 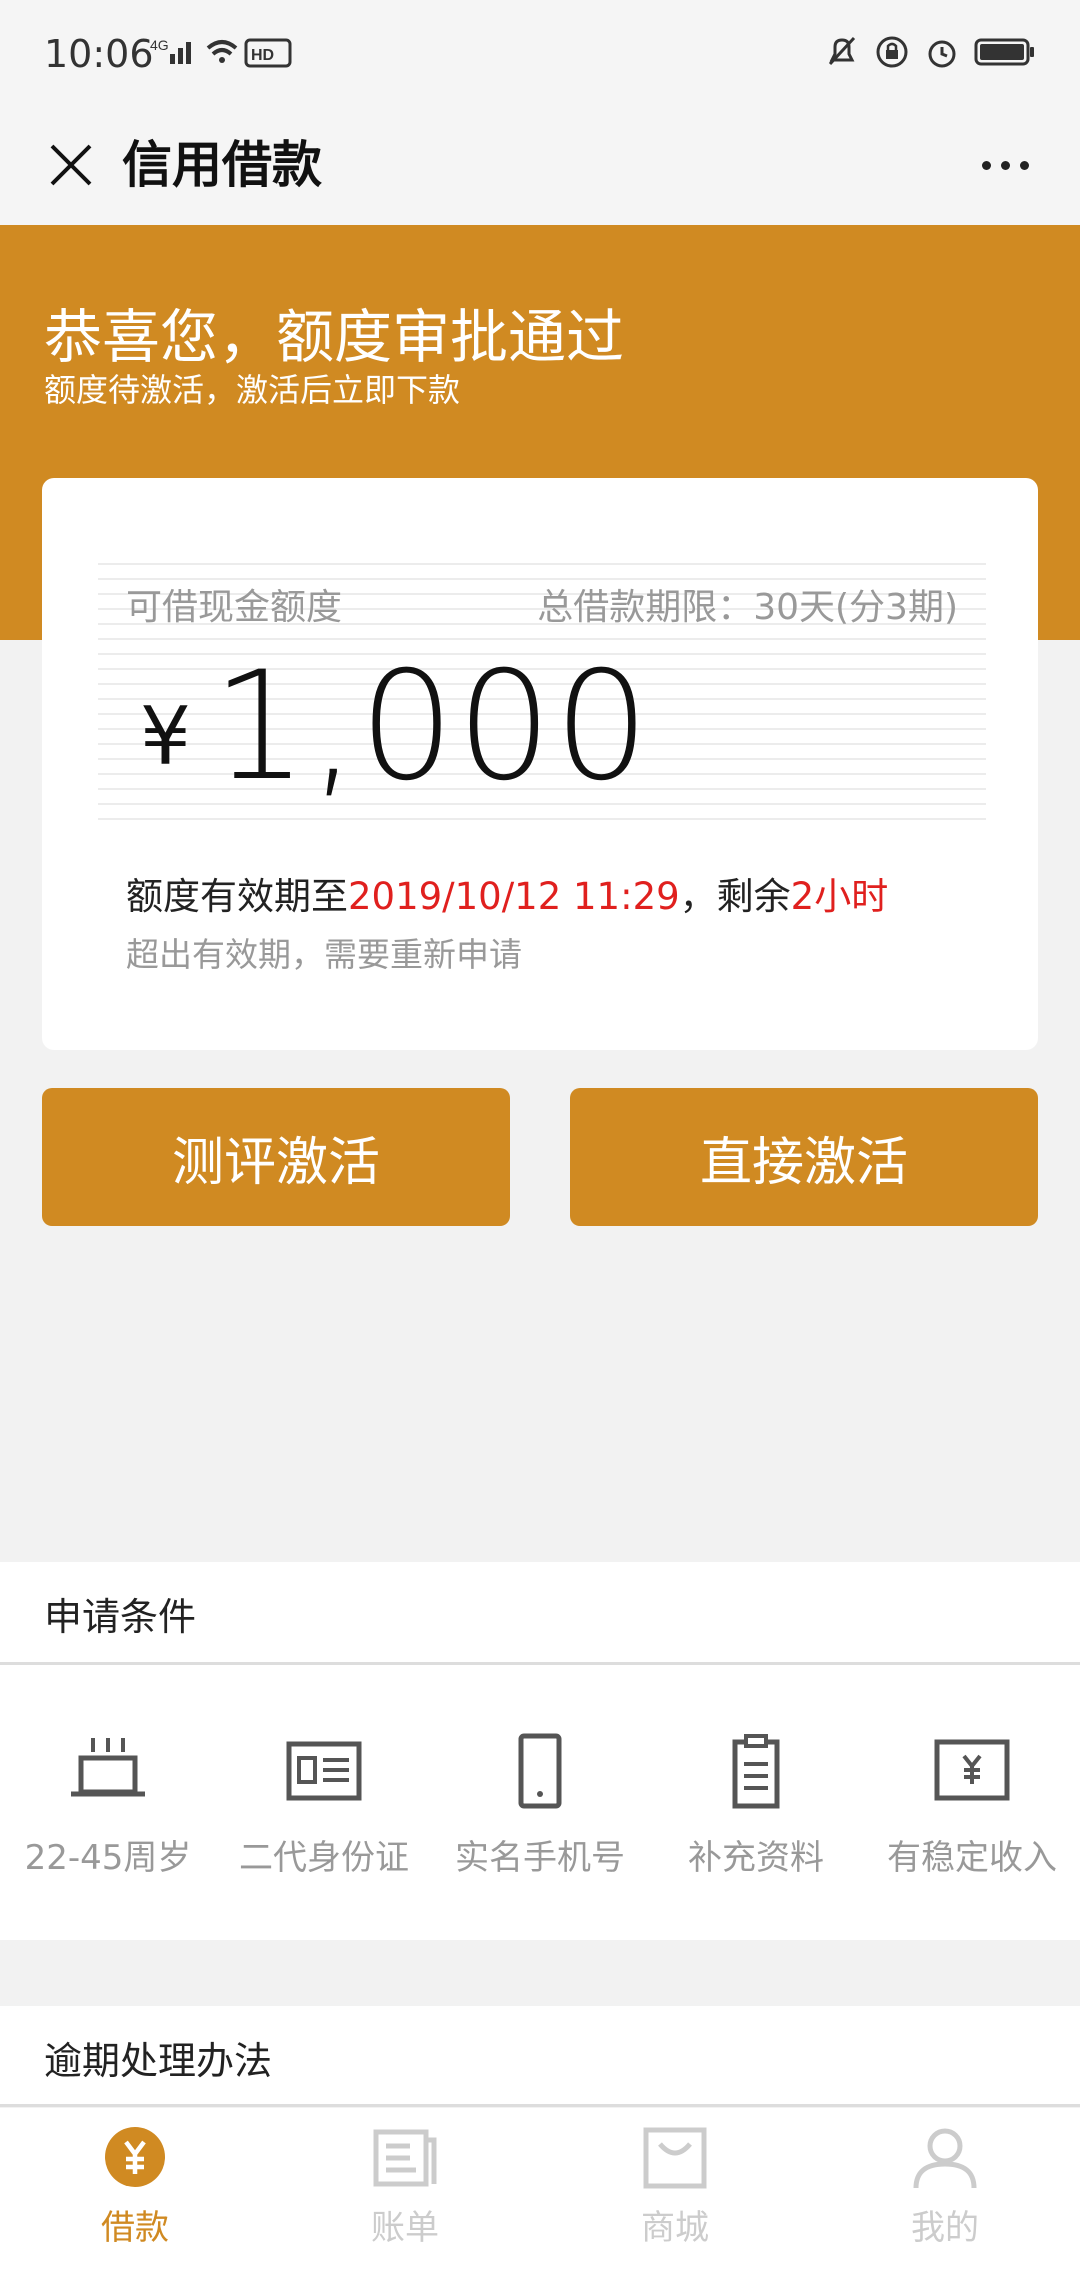 I want to click on svg-text: HD, so click(x=262, y=55).